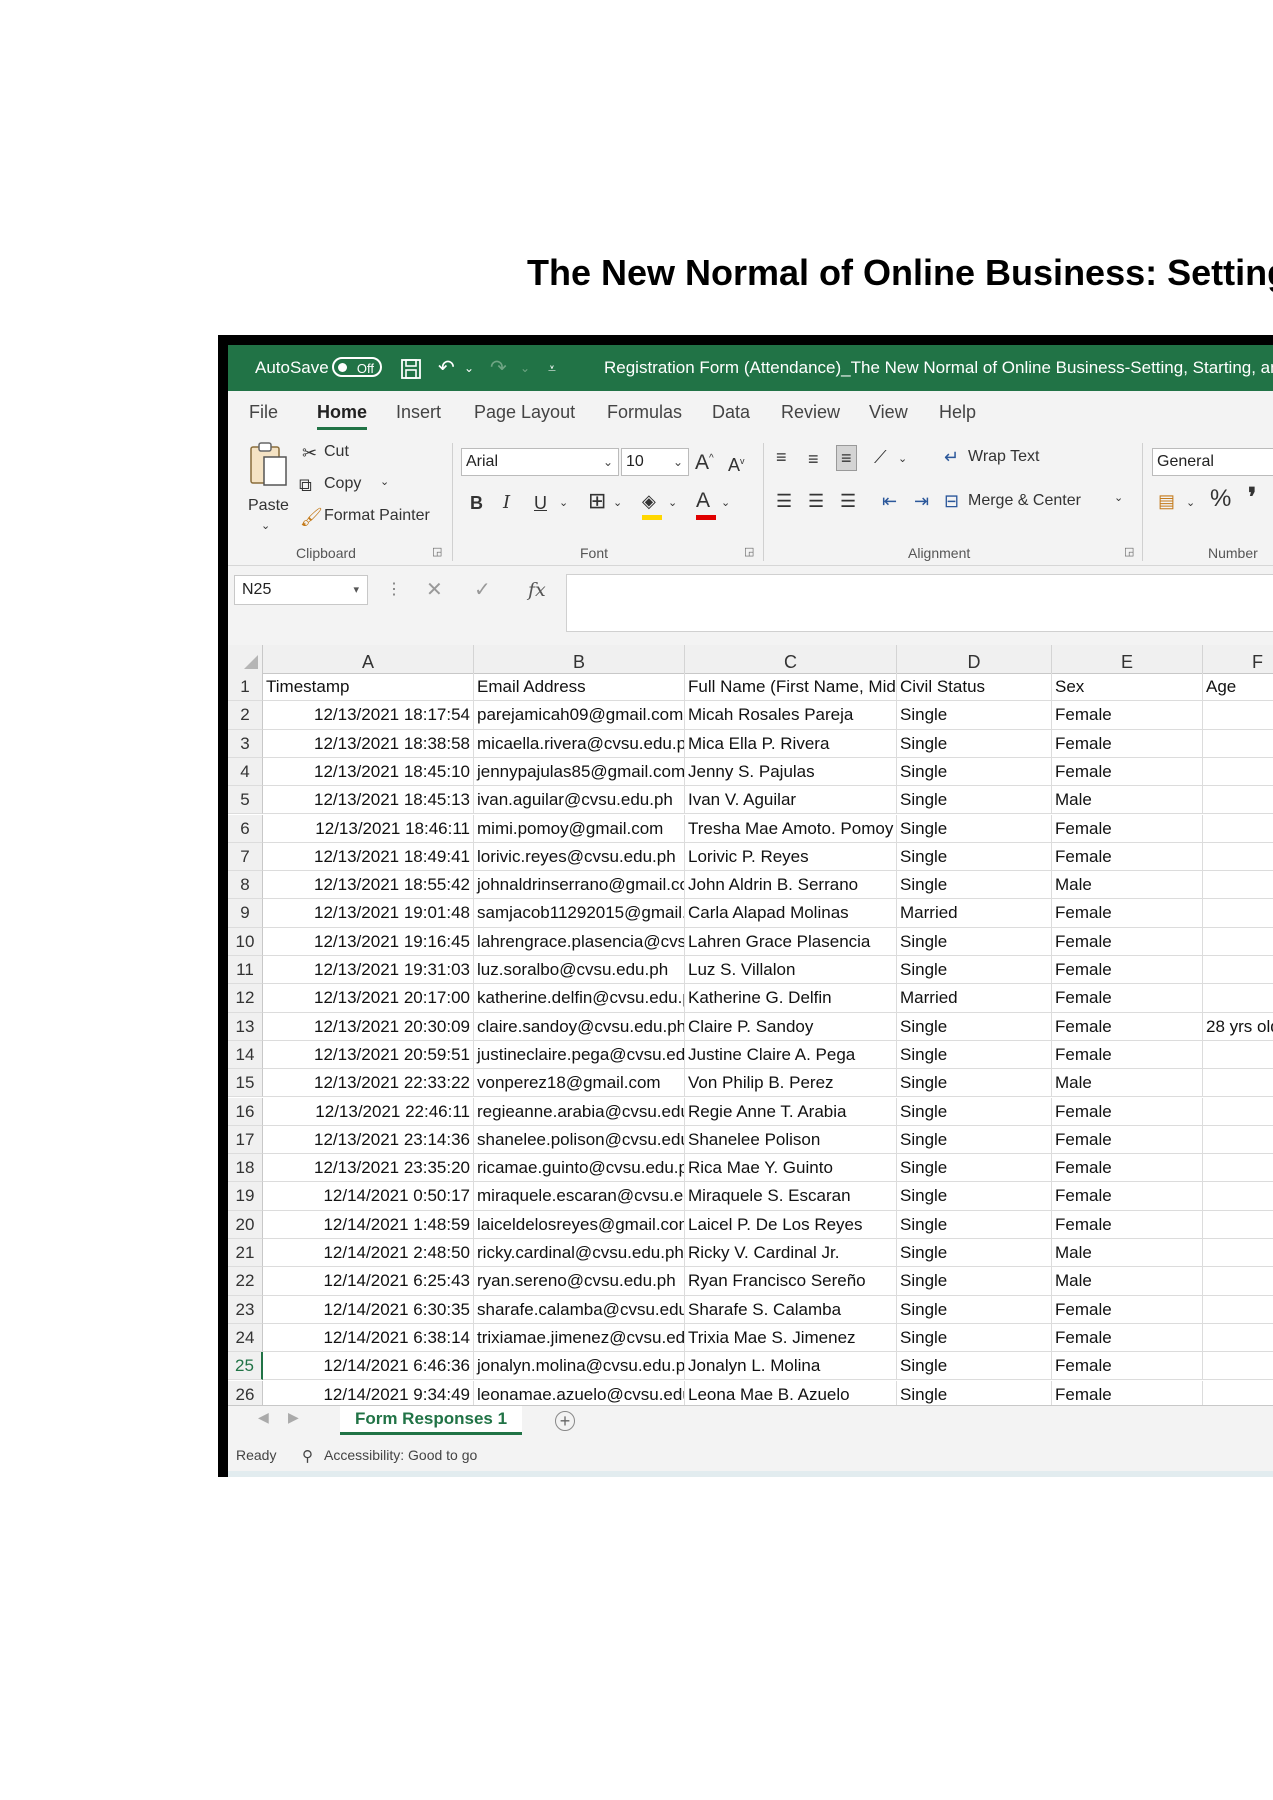  Describe the element at coordinates (342, 412) in the screenshot. I see `tab-home: Home` at that location.